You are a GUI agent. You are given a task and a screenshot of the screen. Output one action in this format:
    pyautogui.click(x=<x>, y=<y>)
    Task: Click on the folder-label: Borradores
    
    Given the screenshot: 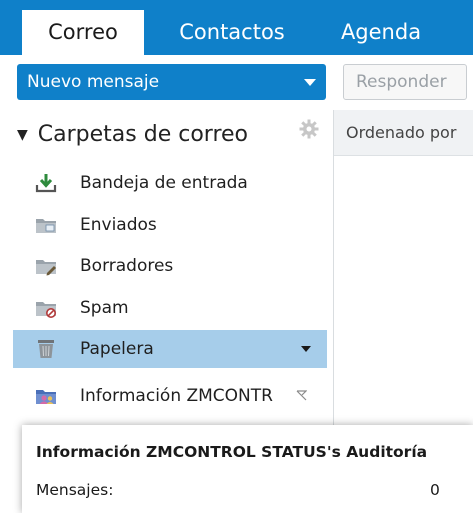 What is the action you would take?
    pyautogui.click(x=127, y=266)
    